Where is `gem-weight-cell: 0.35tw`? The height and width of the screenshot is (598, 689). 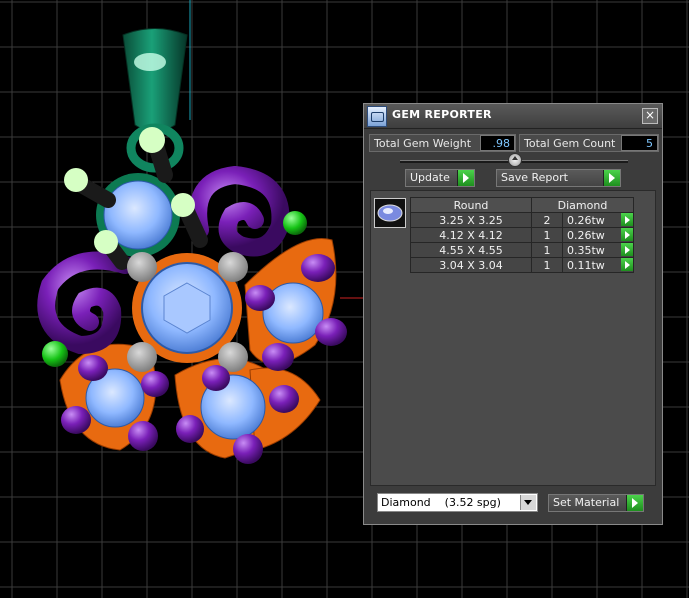
gem-weight-cell: 0.35tw is located at coordinates (598, 250).